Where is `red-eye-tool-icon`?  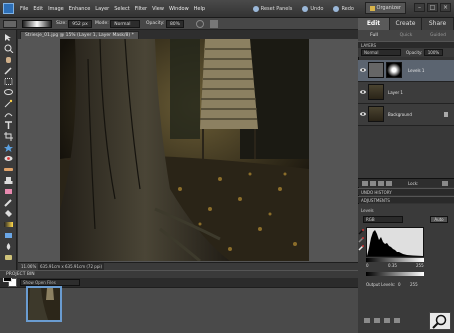 red-eye-tool-icon is located at coordinates (8, 158).